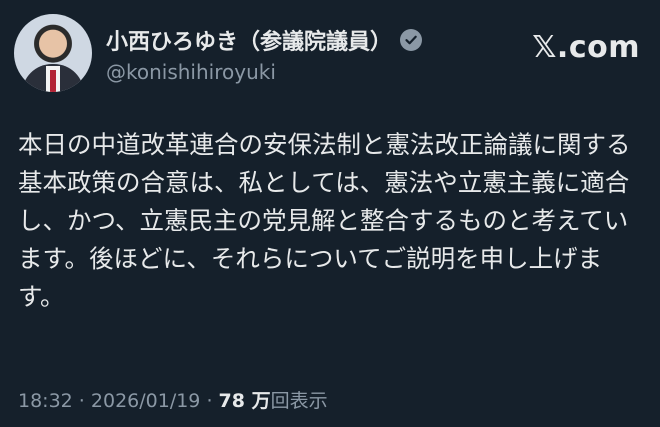 Image resolution: width=660 pixels, height=427 pixels. What do you see at coordinates (146, 401) in the screenshot?
I see `post-date: 2026/01/19` at bounding box center [146, 401].